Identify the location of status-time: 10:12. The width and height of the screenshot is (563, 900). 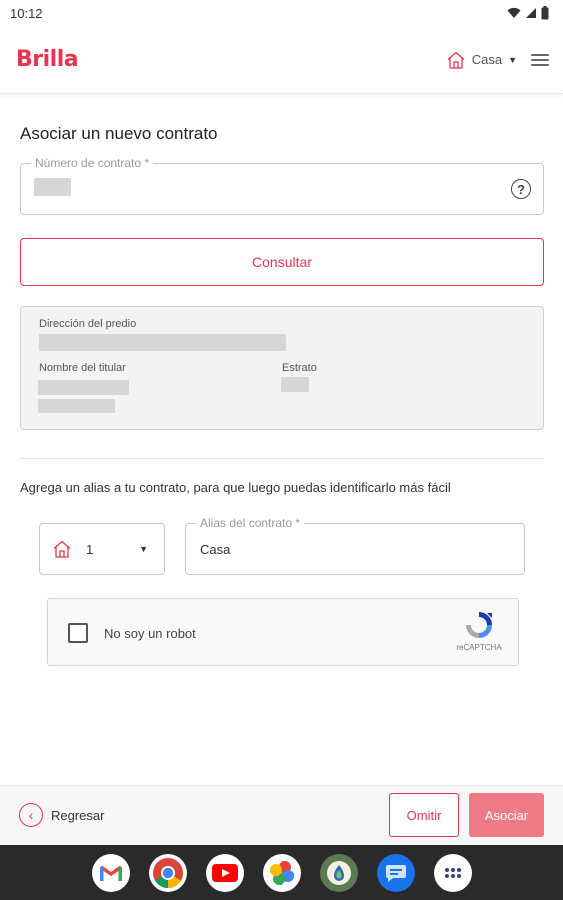
(26, 13).